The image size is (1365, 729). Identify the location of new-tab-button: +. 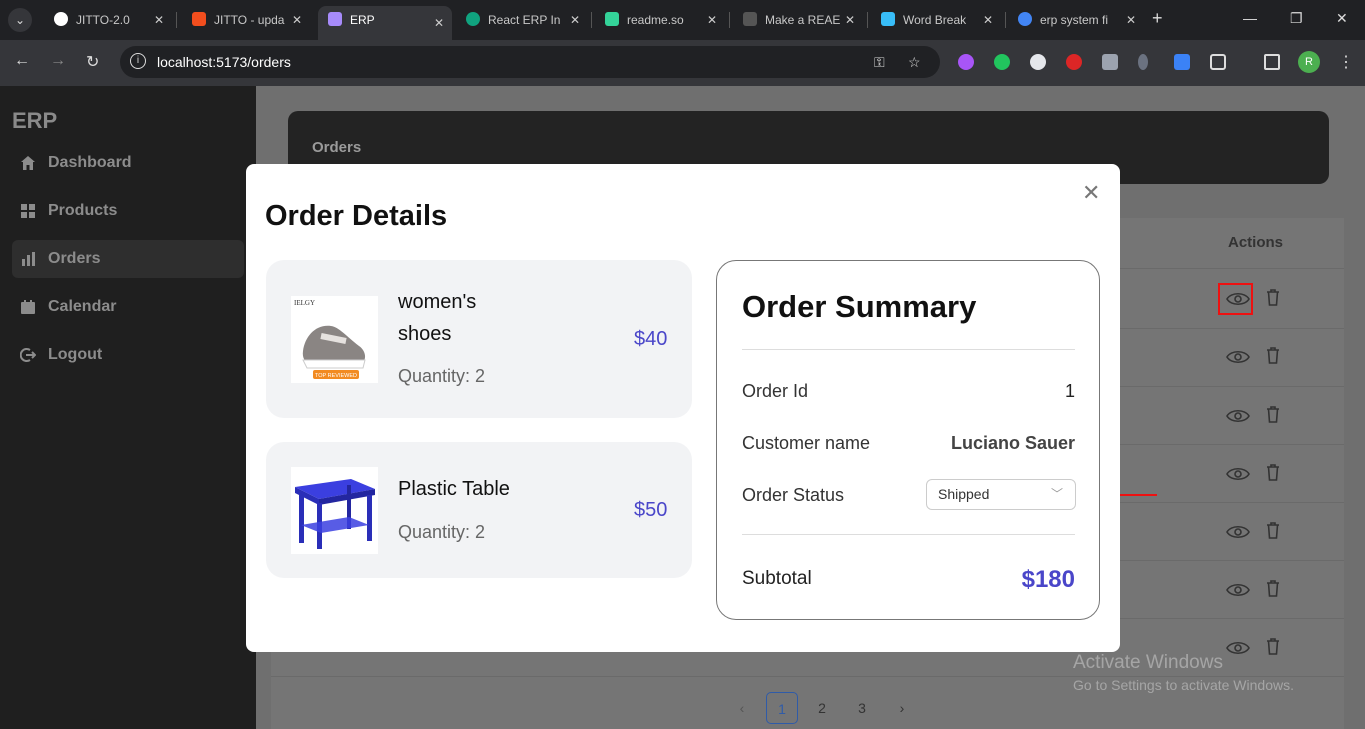
(1157, 18).